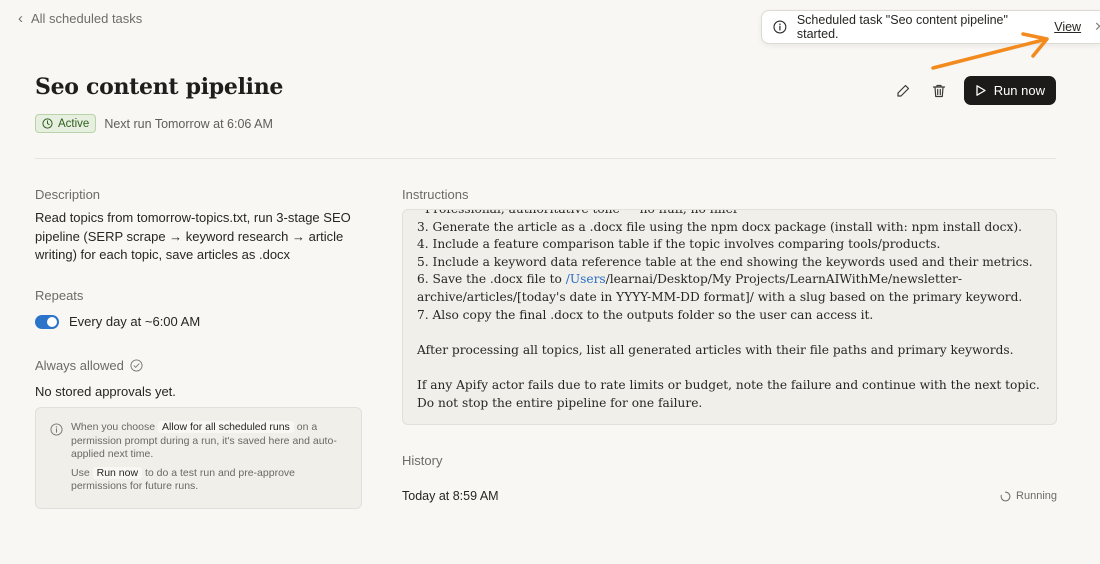 This screenshot has height=564, width=1100. What do you see at coordinates (159, 87) in the screenshot?
I see `page-title: Seo content pipeline` at bounding box center [159, 87].